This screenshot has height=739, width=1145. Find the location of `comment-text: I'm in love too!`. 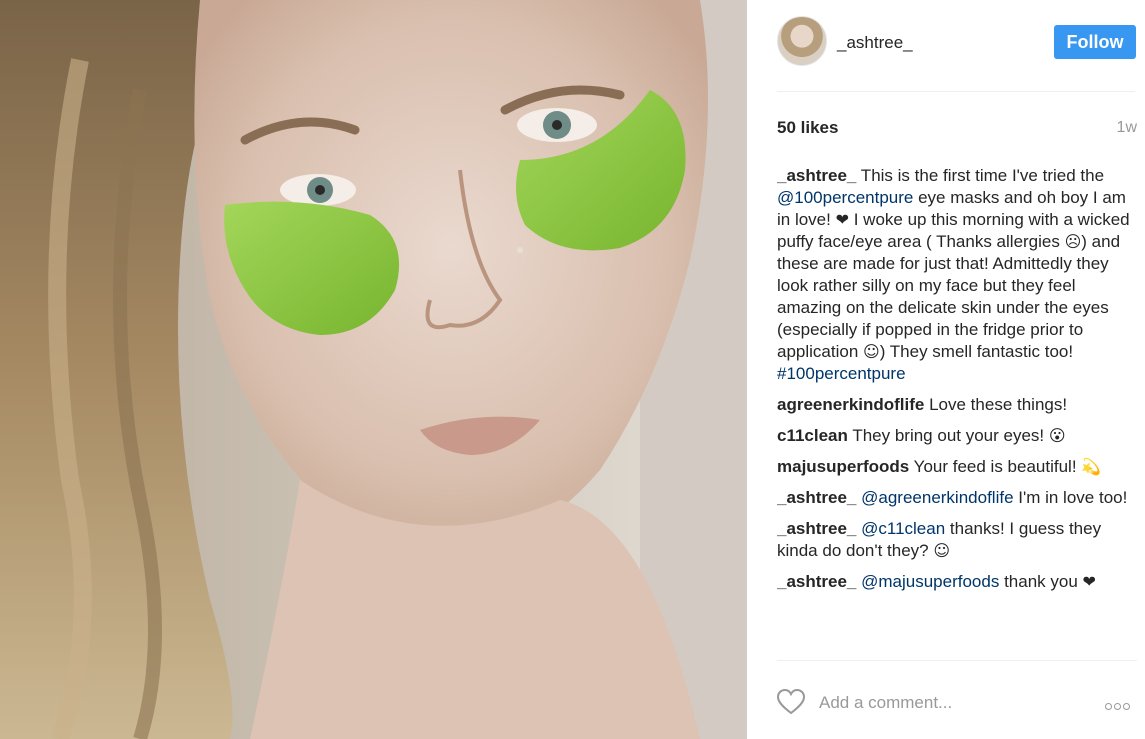

comment-text: I'm in love too! is located at coordinates (1070, 497).